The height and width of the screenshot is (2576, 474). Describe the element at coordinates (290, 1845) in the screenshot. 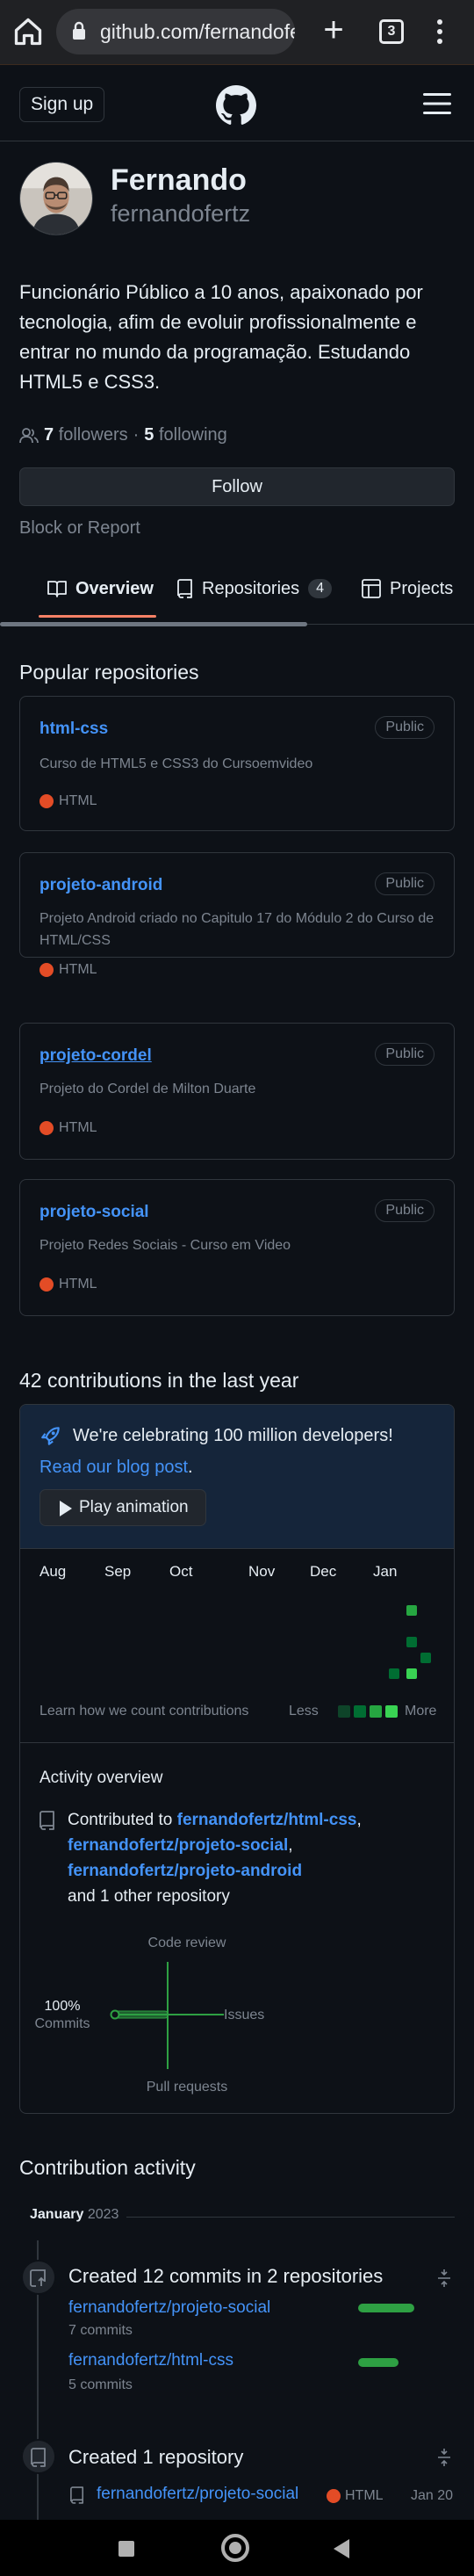

I see `list-comma: ,` at that location.